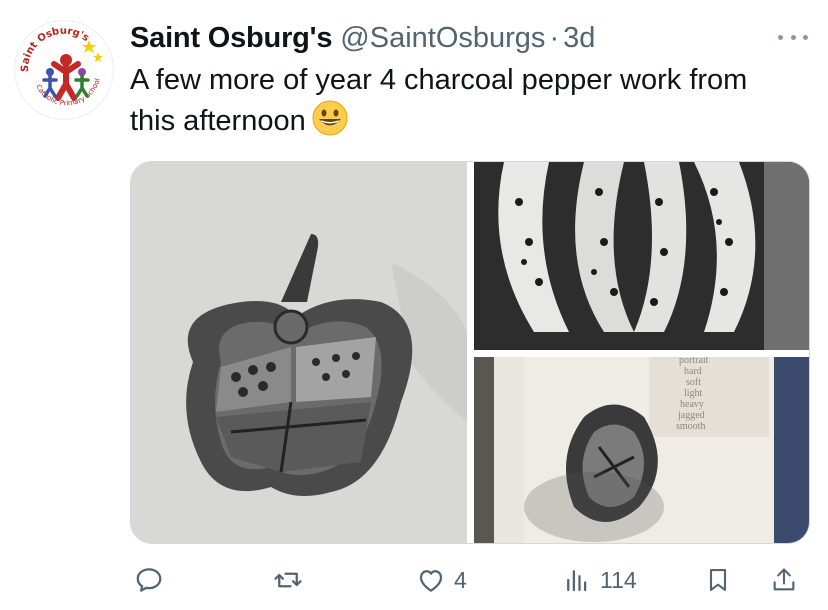 The image size is (828, 610). I want to click on reply-icon, so click(149, 580).